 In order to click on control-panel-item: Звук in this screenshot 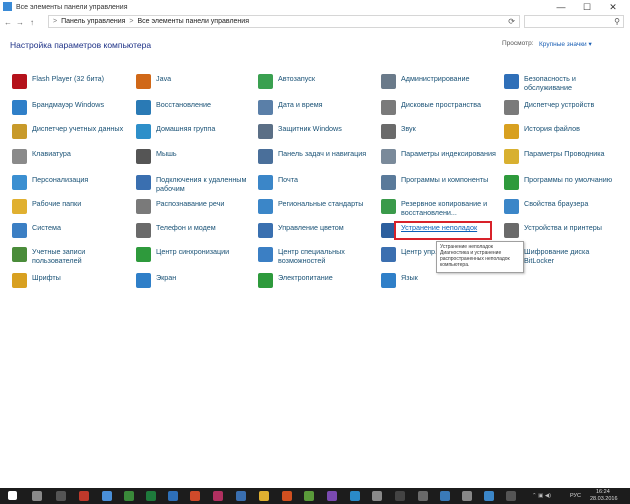, I will do `click(438, 131)`.